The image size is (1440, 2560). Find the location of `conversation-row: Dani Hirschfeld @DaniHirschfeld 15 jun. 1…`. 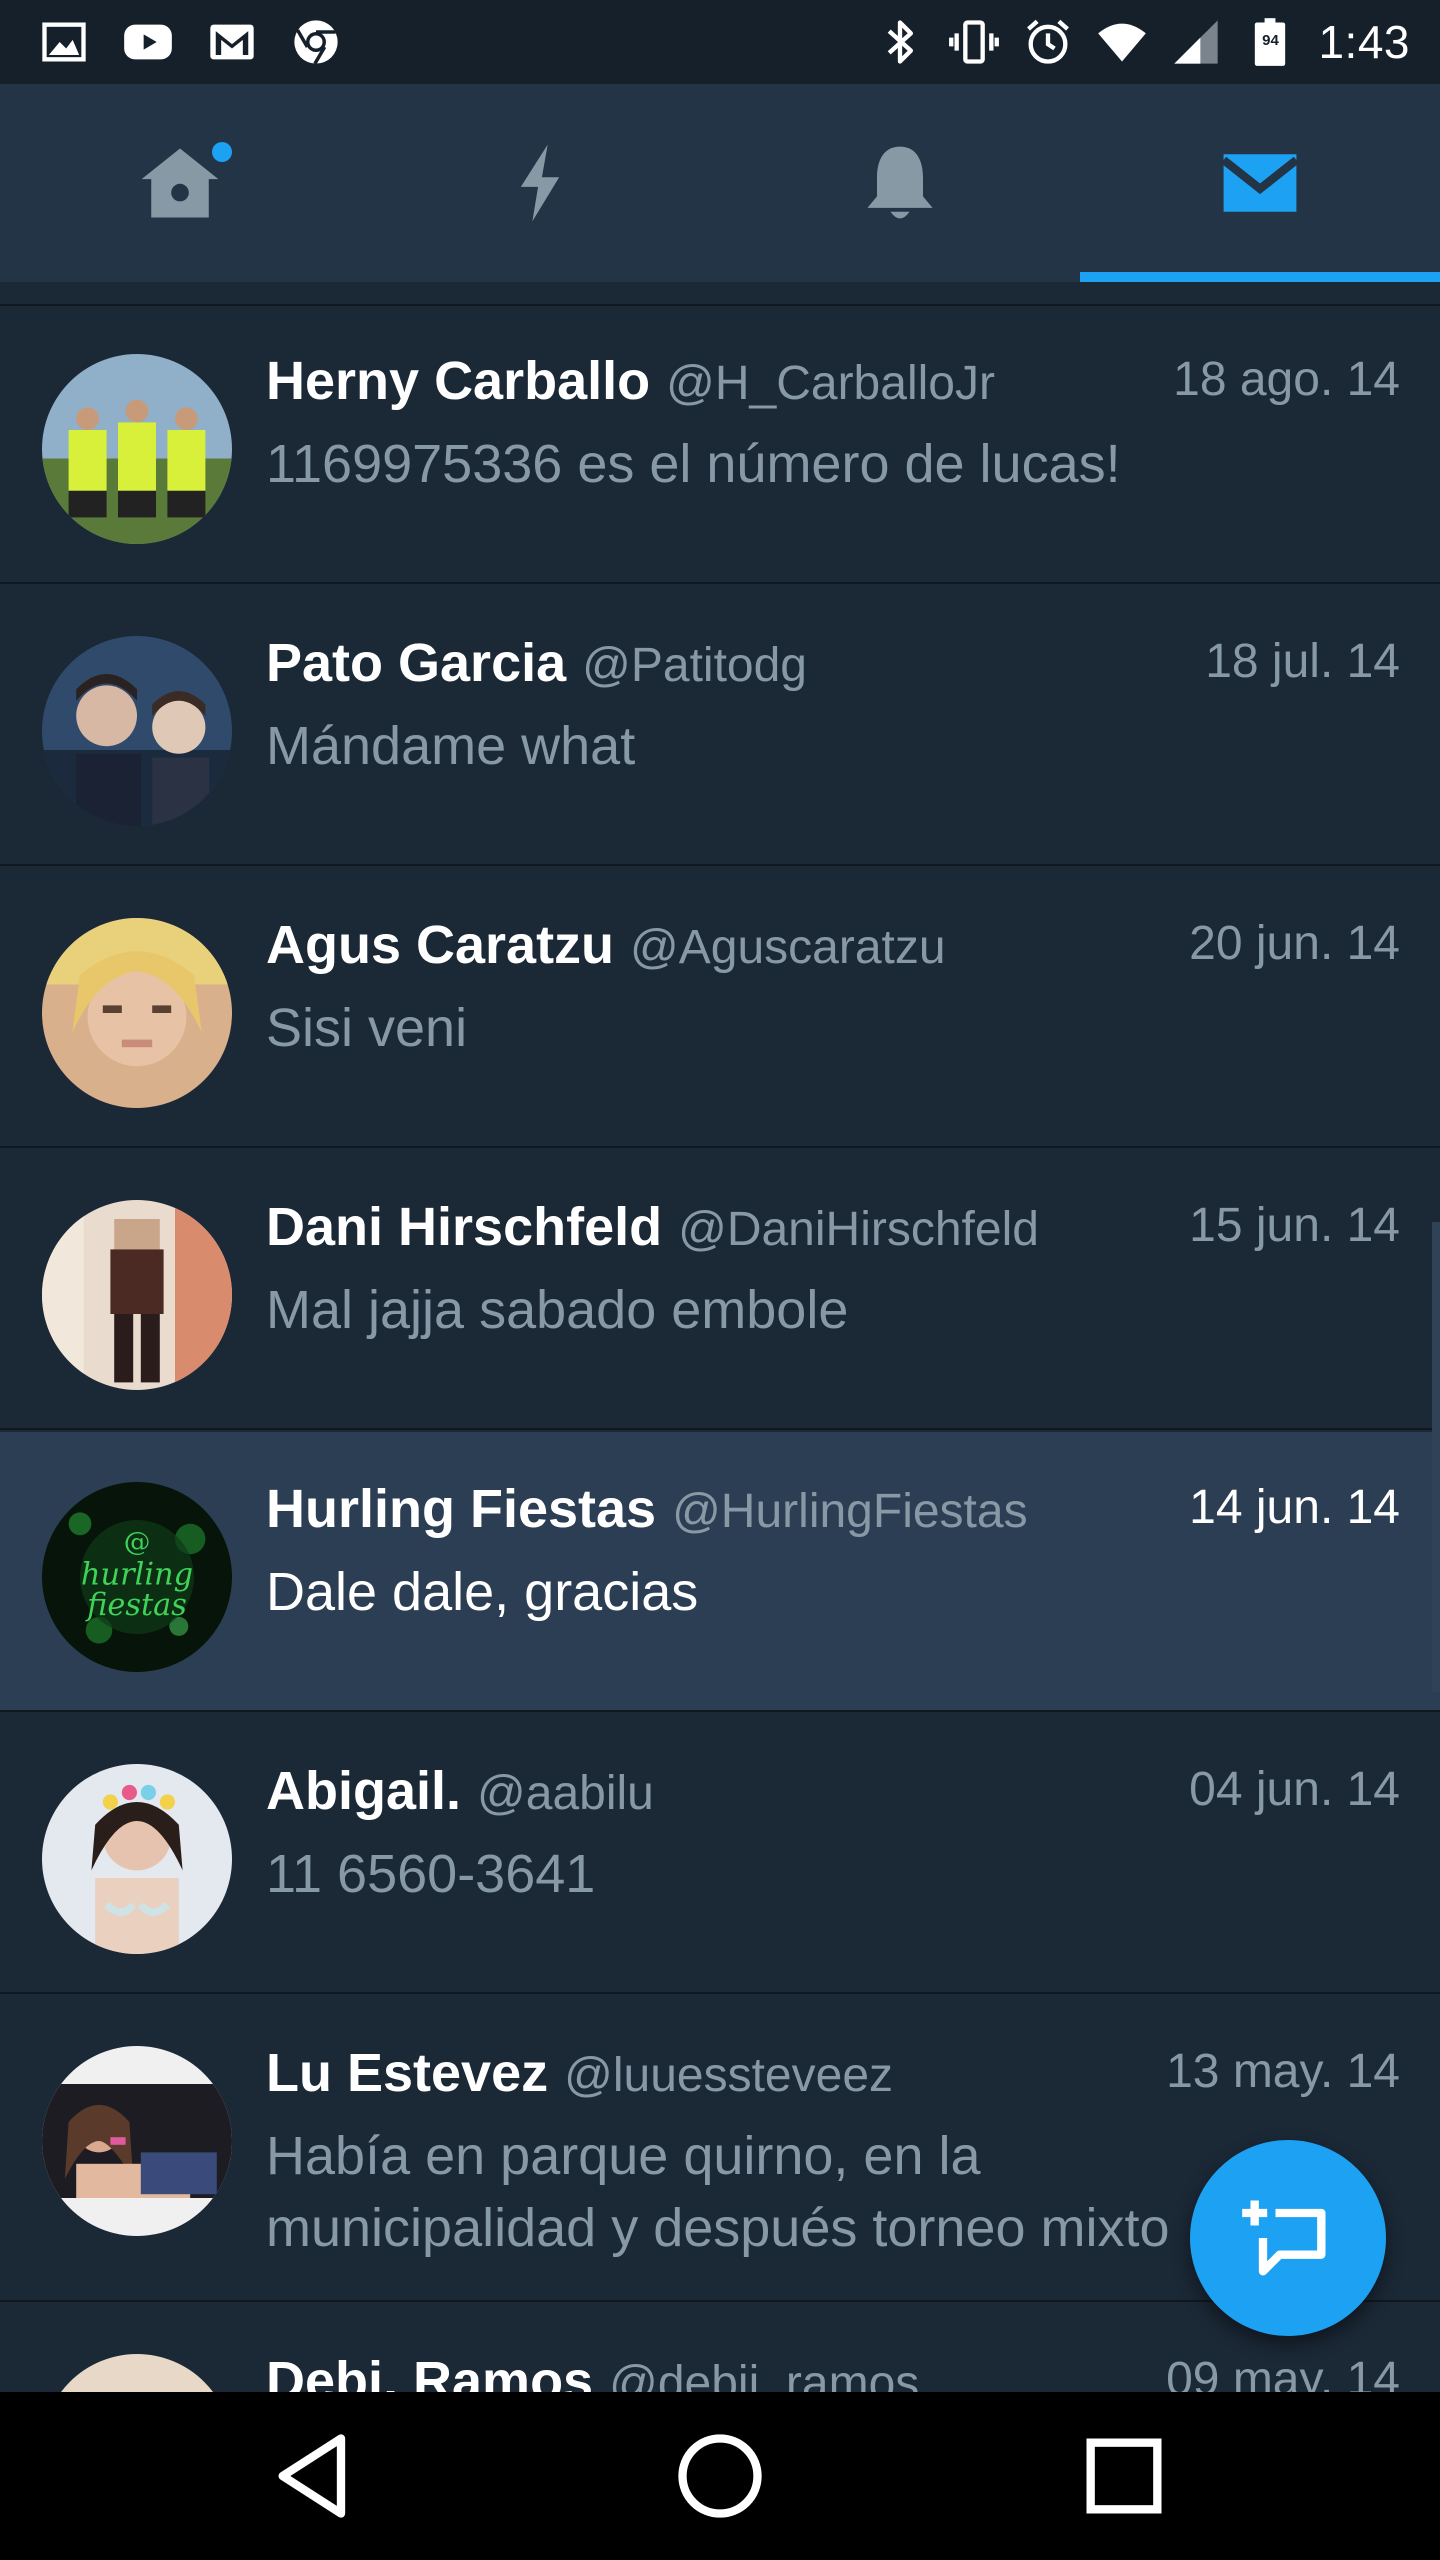

conversation-row: Dani Hirschfeld @DaniHirschfeld 15 jun. 1… is located at coordinates (720, 1290).